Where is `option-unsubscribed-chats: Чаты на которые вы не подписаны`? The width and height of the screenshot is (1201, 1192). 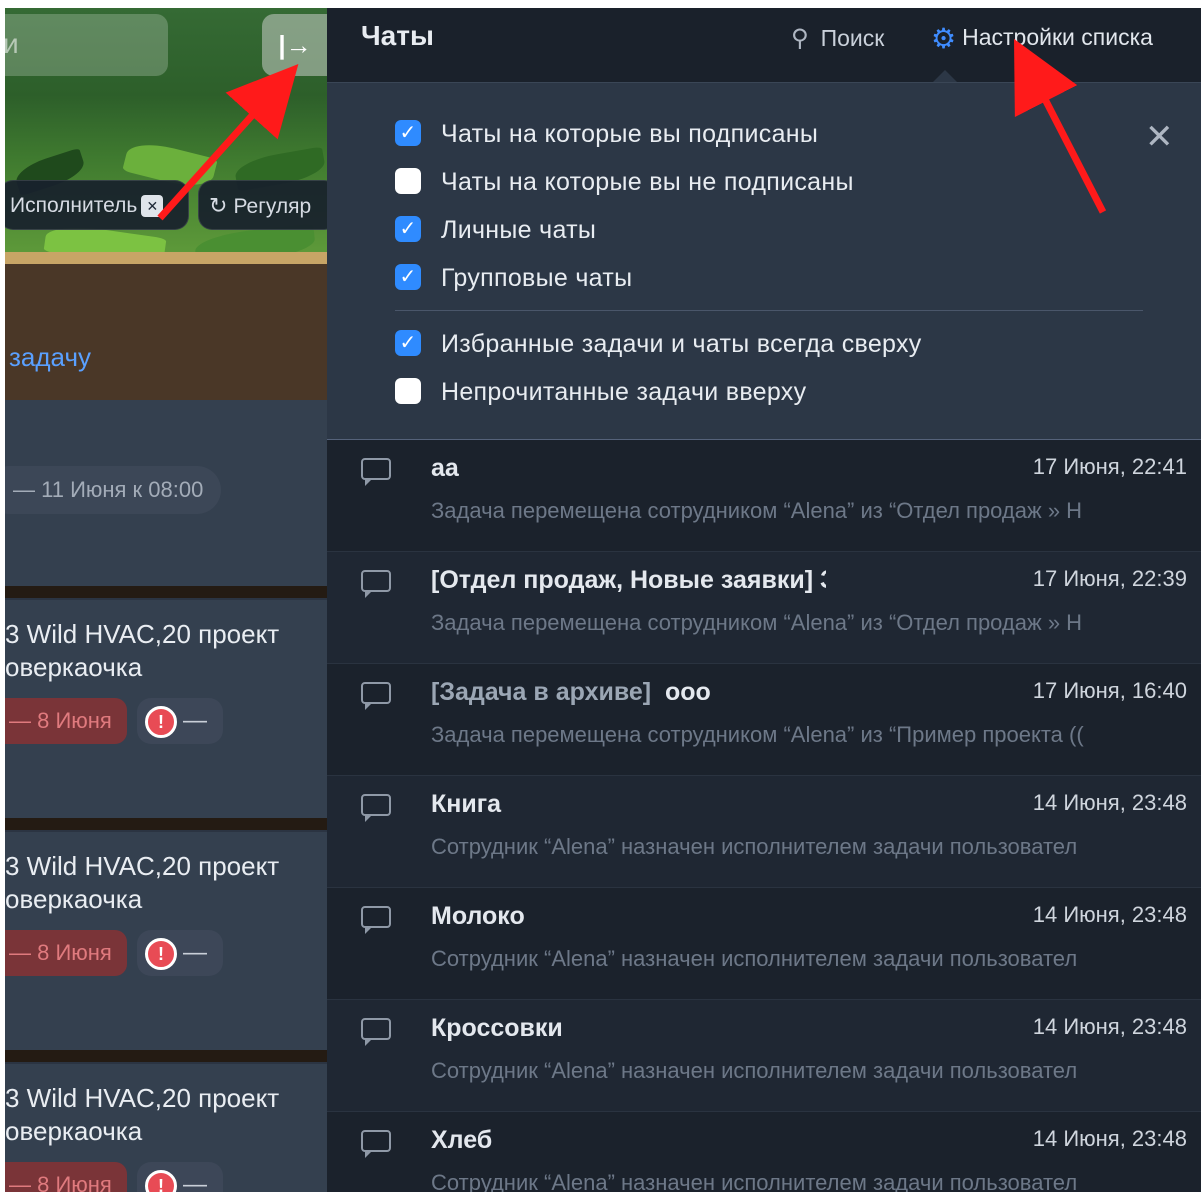 option-unsubscribed-chats: Чаты на которые вы не подписаны is located at coordinates (624, 182).